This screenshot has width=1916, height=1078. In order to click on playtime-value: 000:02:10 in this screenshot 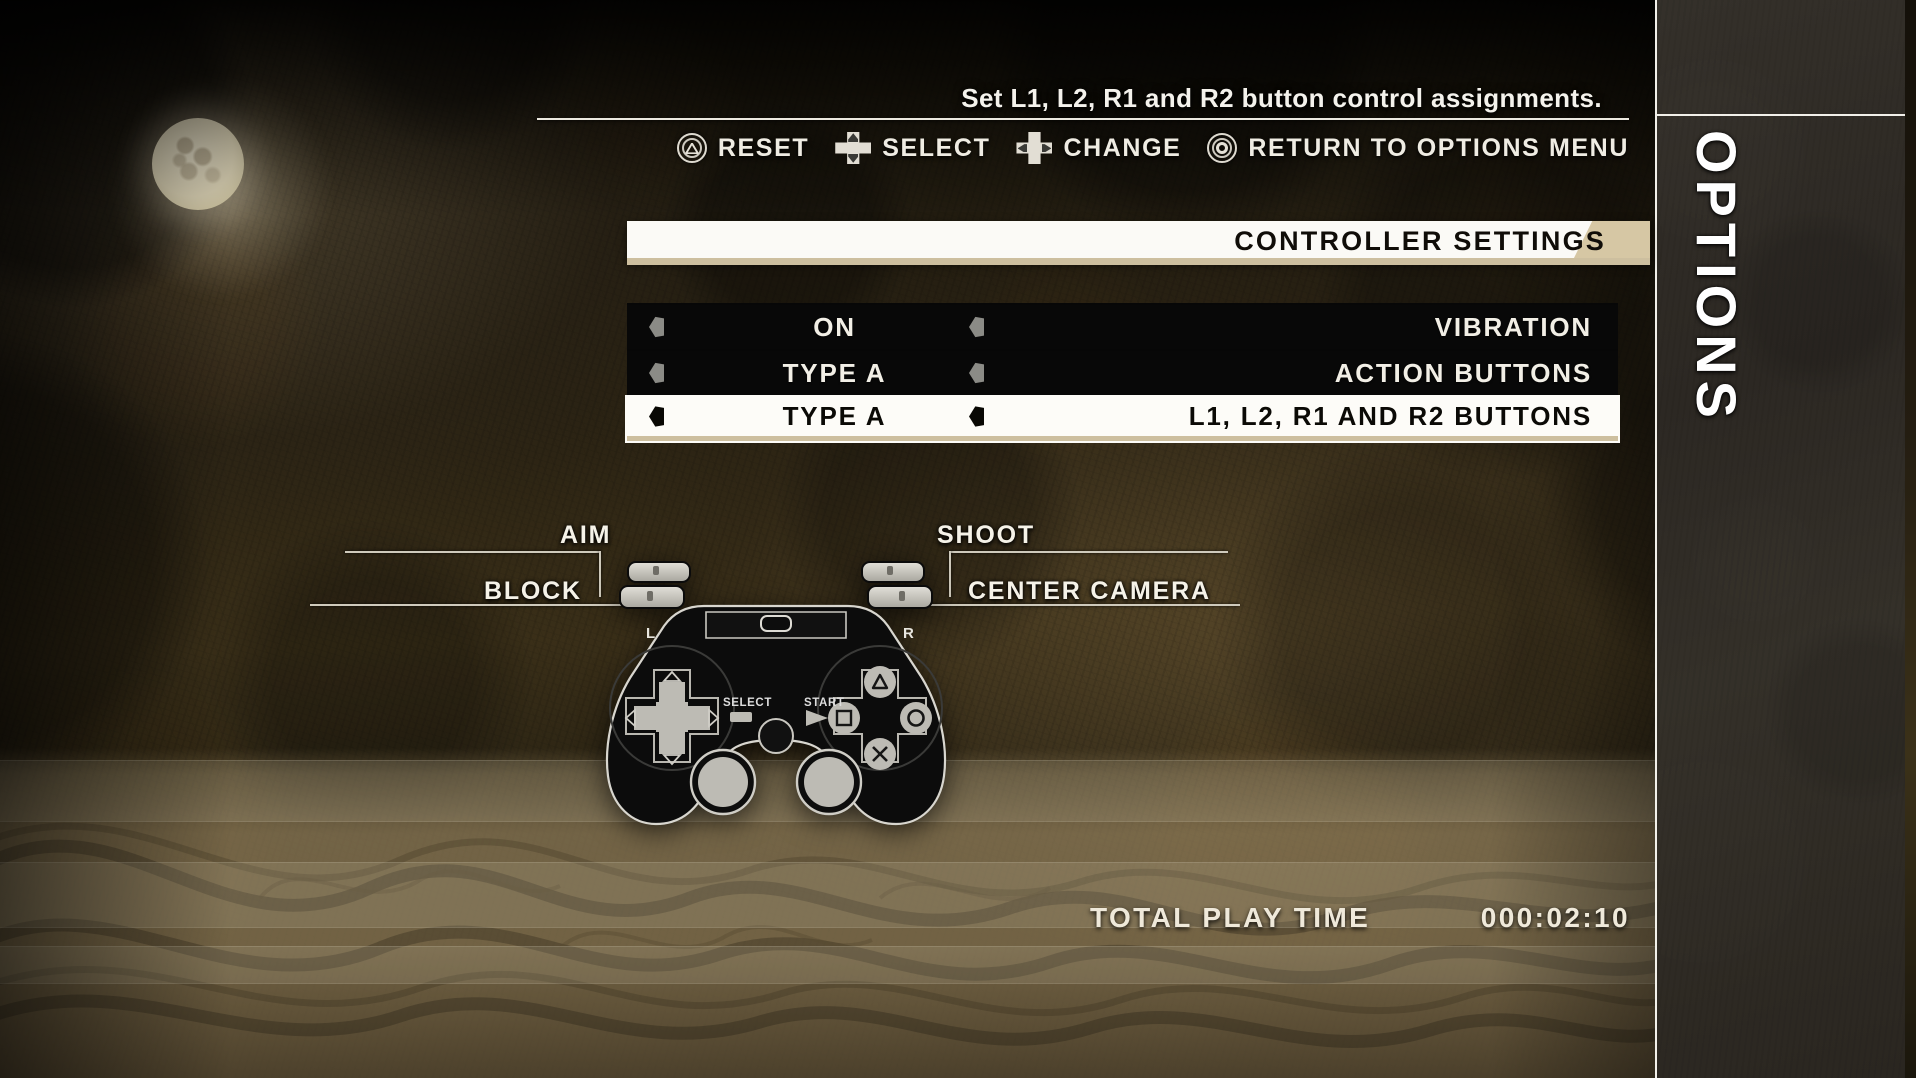, I will do `click(1555, 917)`.